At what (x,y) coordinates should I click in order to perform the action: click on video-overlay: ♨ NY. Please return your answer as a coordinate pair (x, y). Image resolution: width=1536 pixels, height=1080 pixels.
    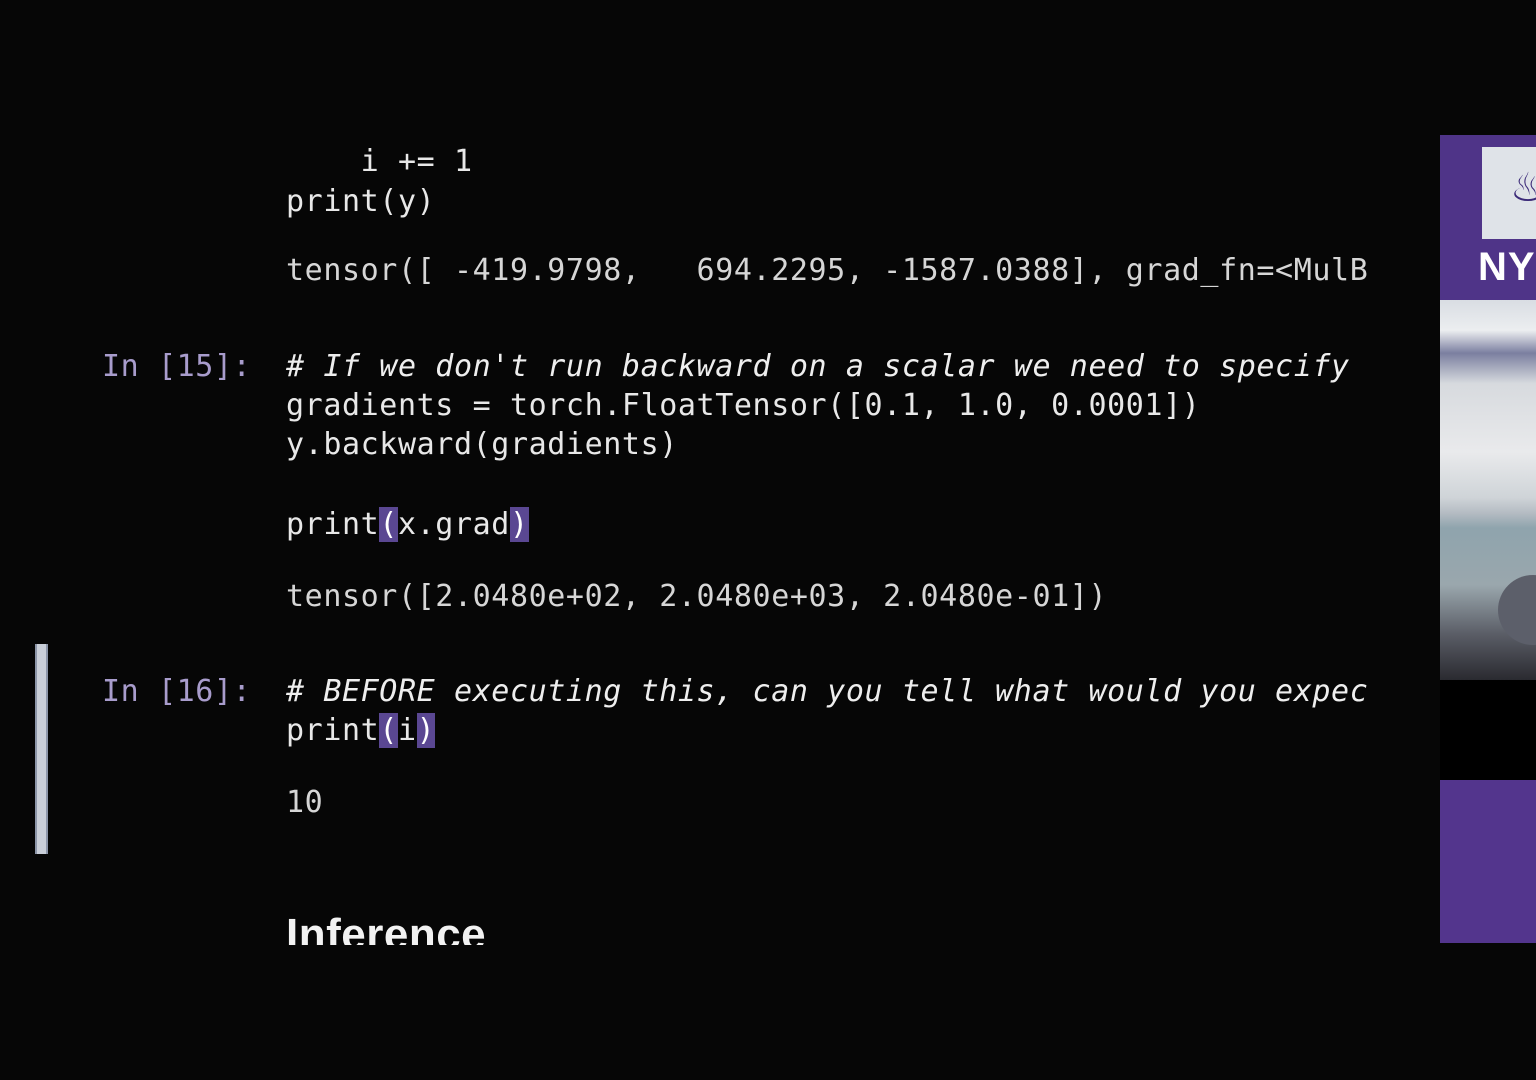
    Looking at the image, I should click on (1488, 539).